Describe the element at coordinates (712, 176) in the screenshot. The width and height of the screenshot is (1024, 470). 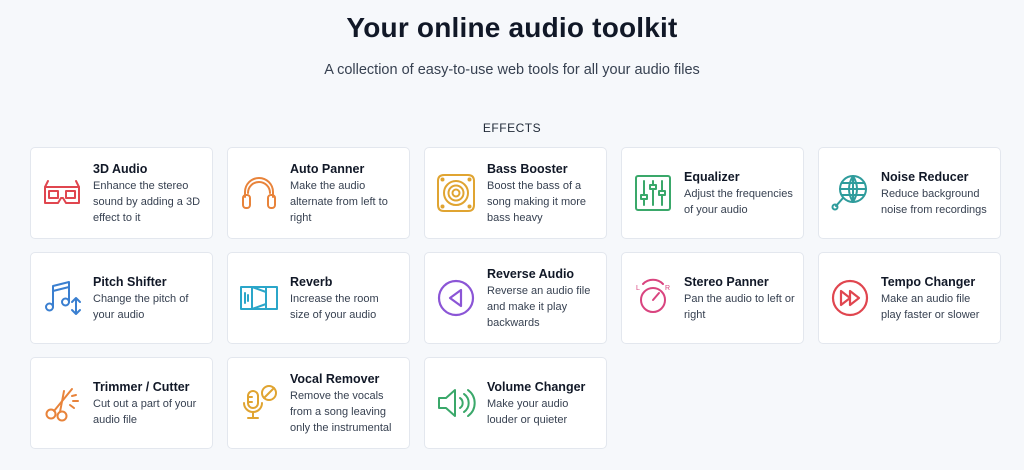
I see `tool-title: Equalizer` at that location.